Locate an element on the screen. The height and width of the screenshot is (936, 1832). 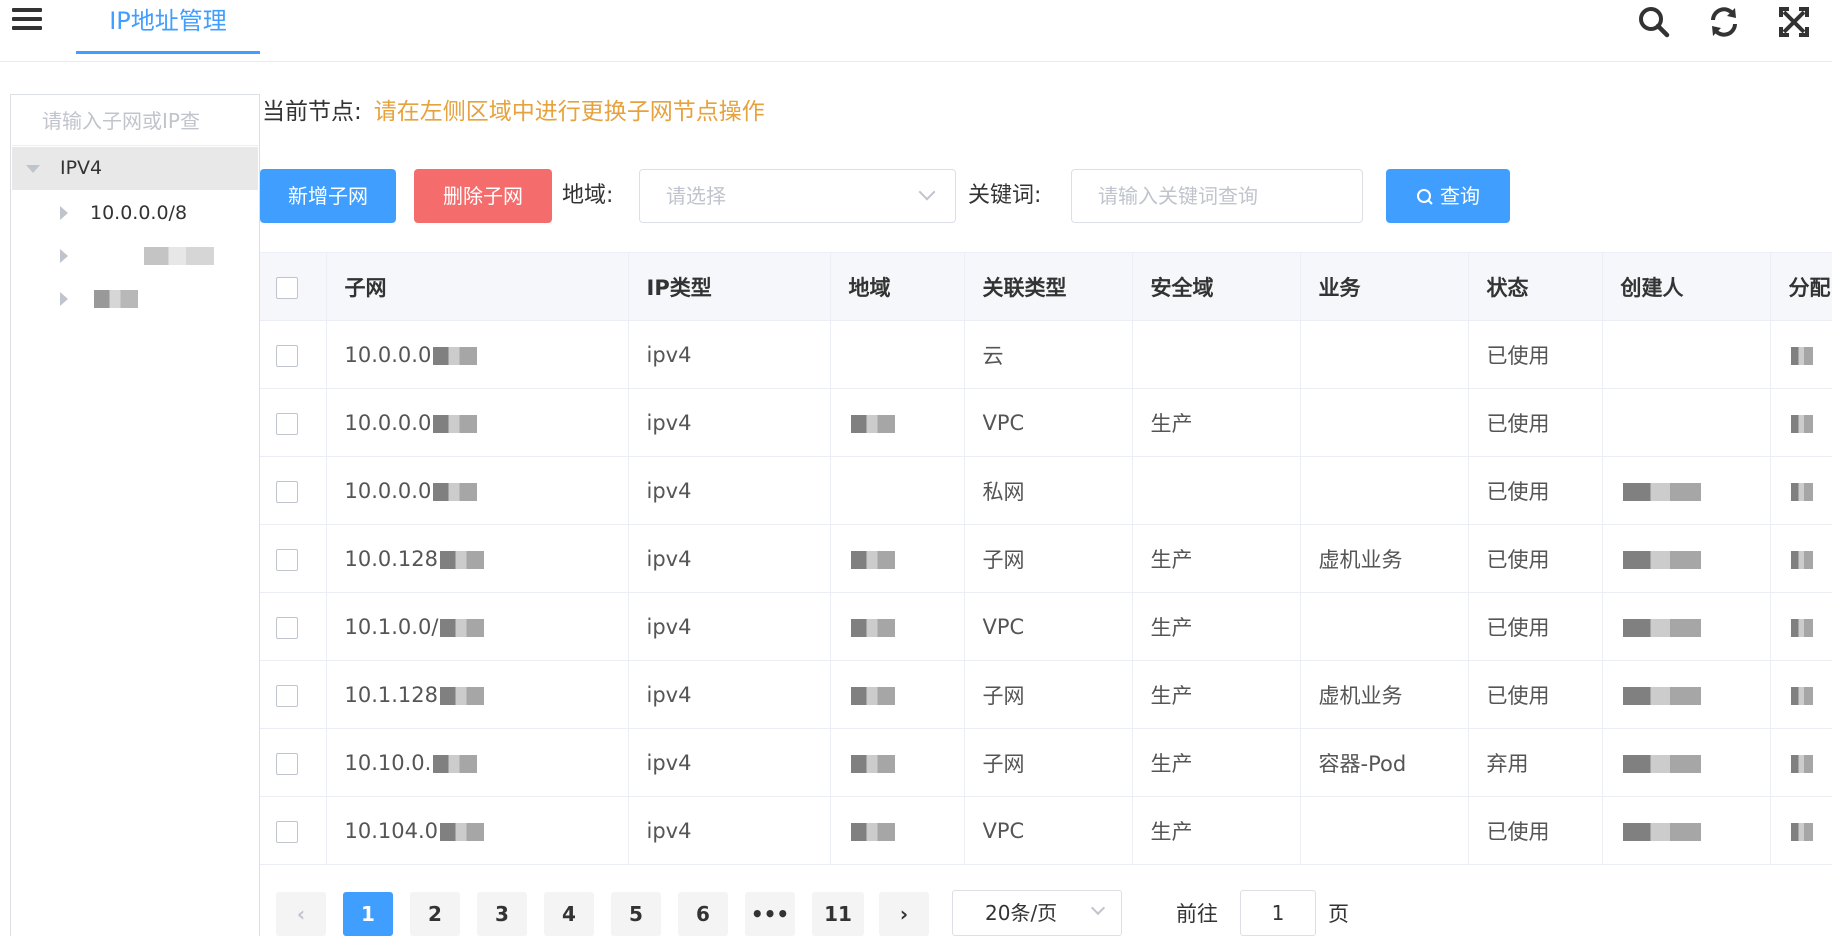
column-header: IP类型 is located at coordinates (729, 286).